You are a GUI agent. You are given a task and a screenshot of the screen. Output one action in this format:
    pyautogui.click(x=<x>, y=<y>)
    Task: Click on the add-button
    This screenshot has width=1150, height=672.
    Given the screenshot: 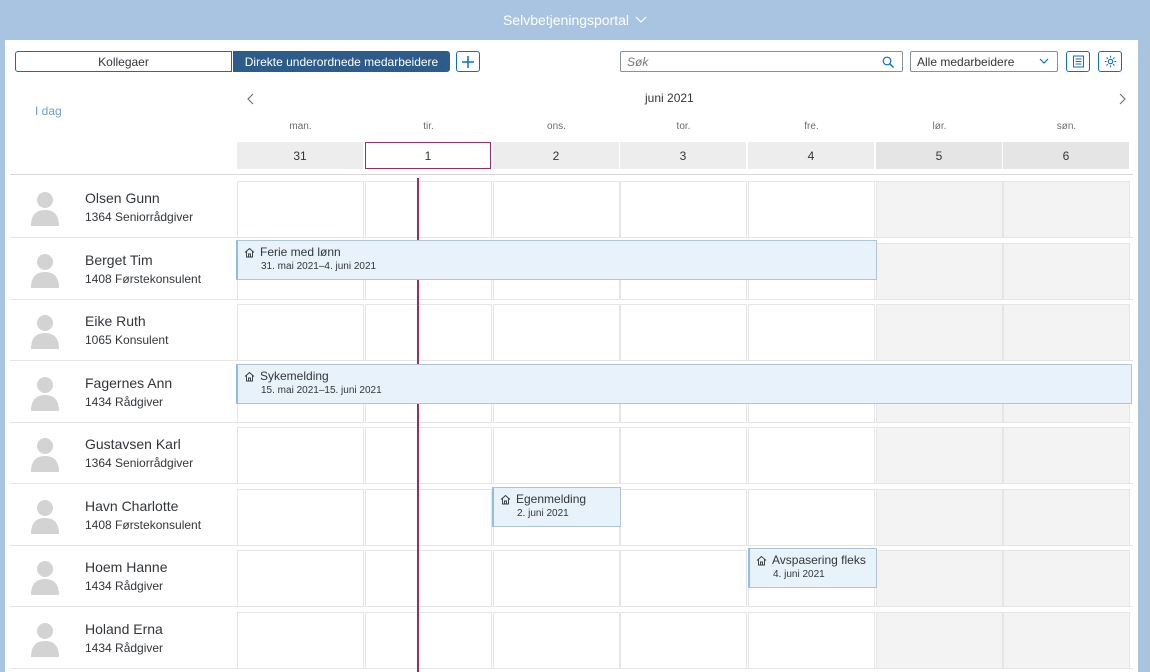 What is the action you would take?
    pyautogui.click(x=468, y=61)
    